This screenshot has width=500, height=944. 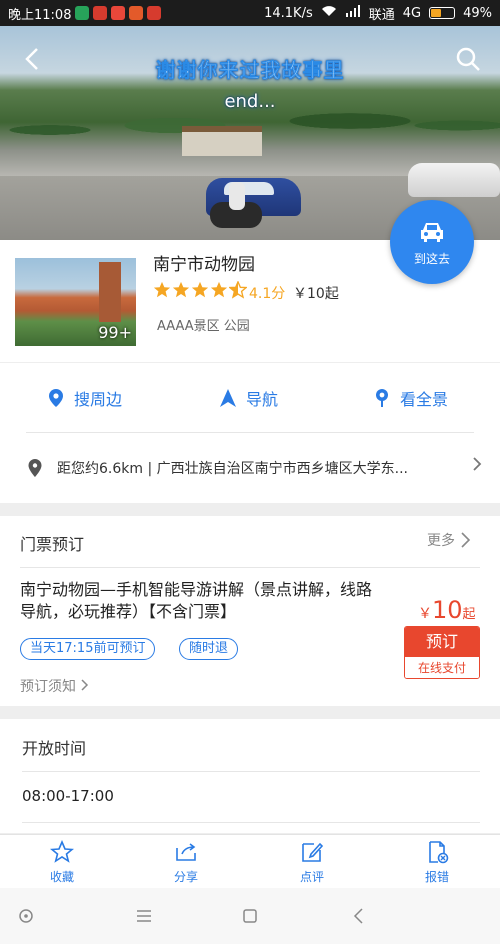 What do you see at coordinates (425, 614) in the screenshot?
I see `price-currency: ￥` at bounding box center [425, 614].